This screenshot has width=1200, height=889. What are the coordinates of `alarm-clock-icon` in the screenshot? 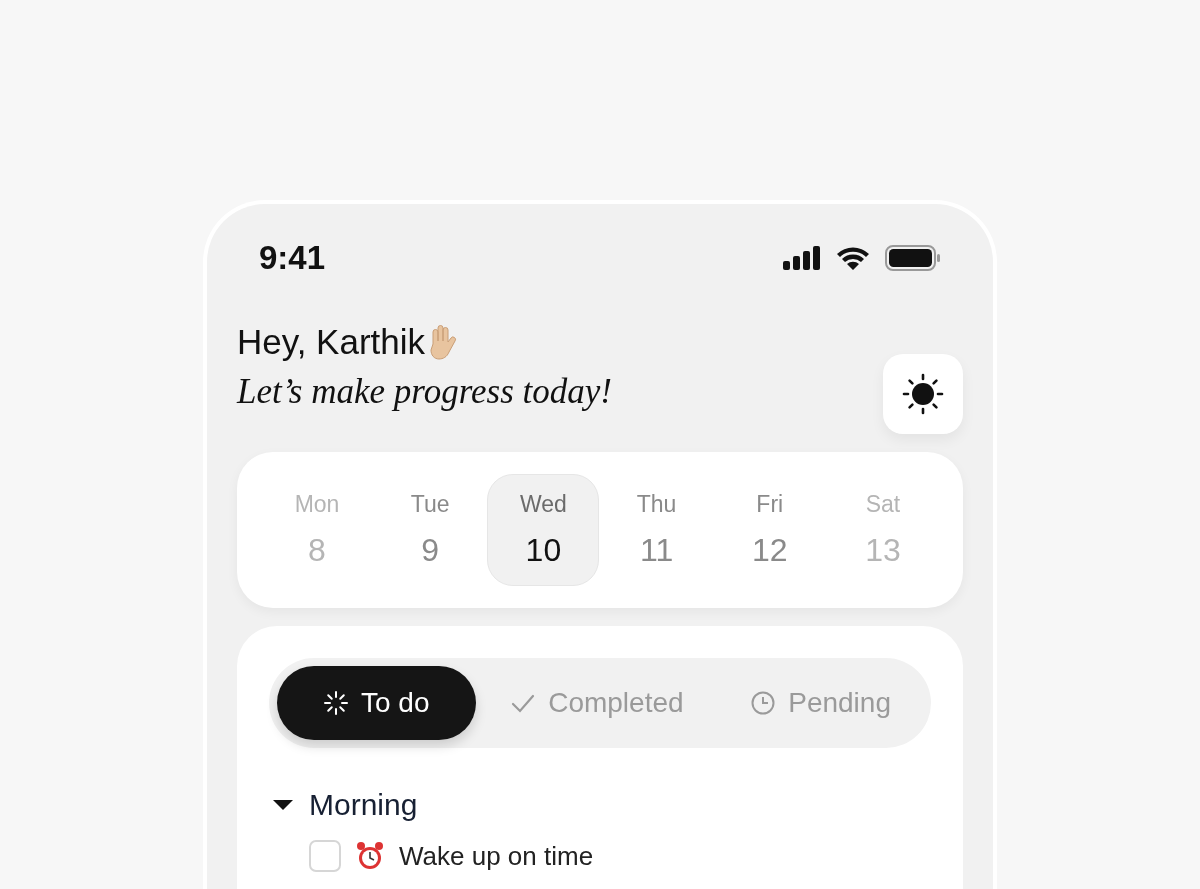 It's located at (370, 856).